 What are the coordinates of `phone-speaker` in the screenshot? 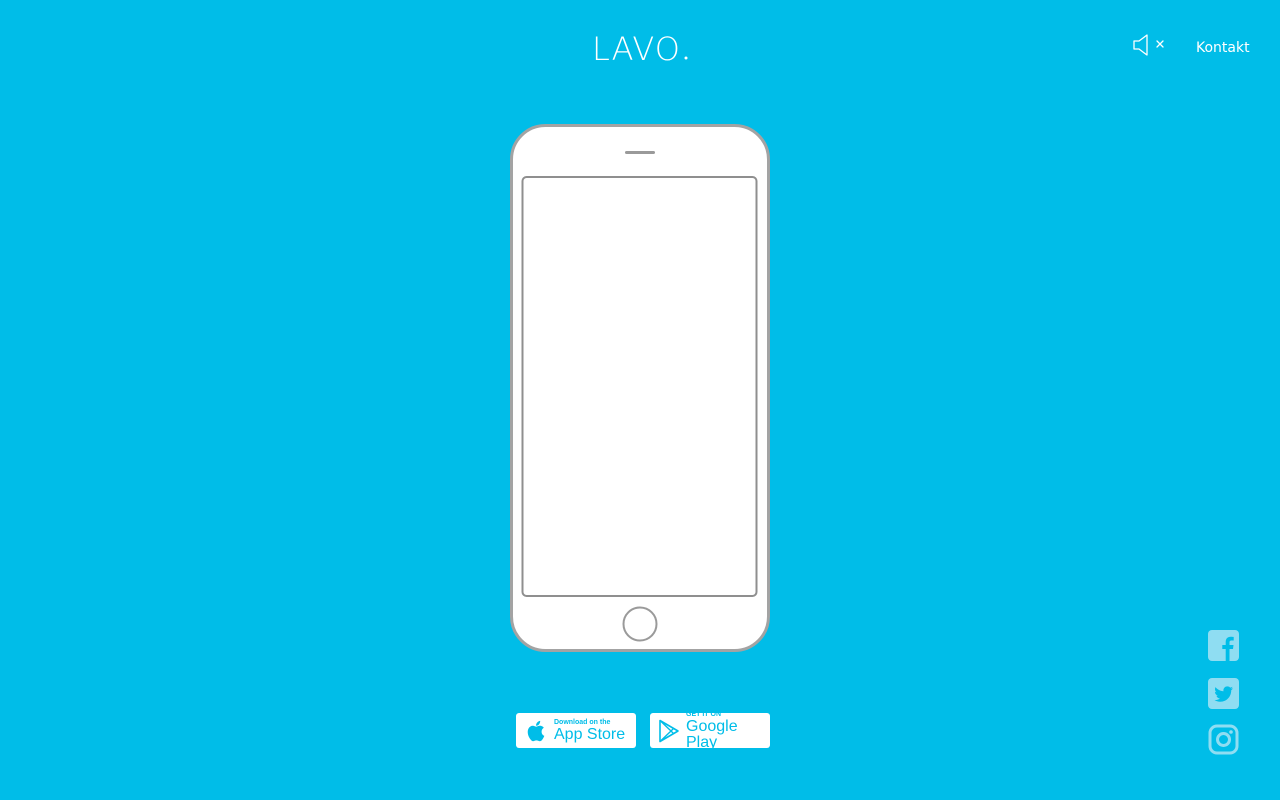 It's located at (640, 152).